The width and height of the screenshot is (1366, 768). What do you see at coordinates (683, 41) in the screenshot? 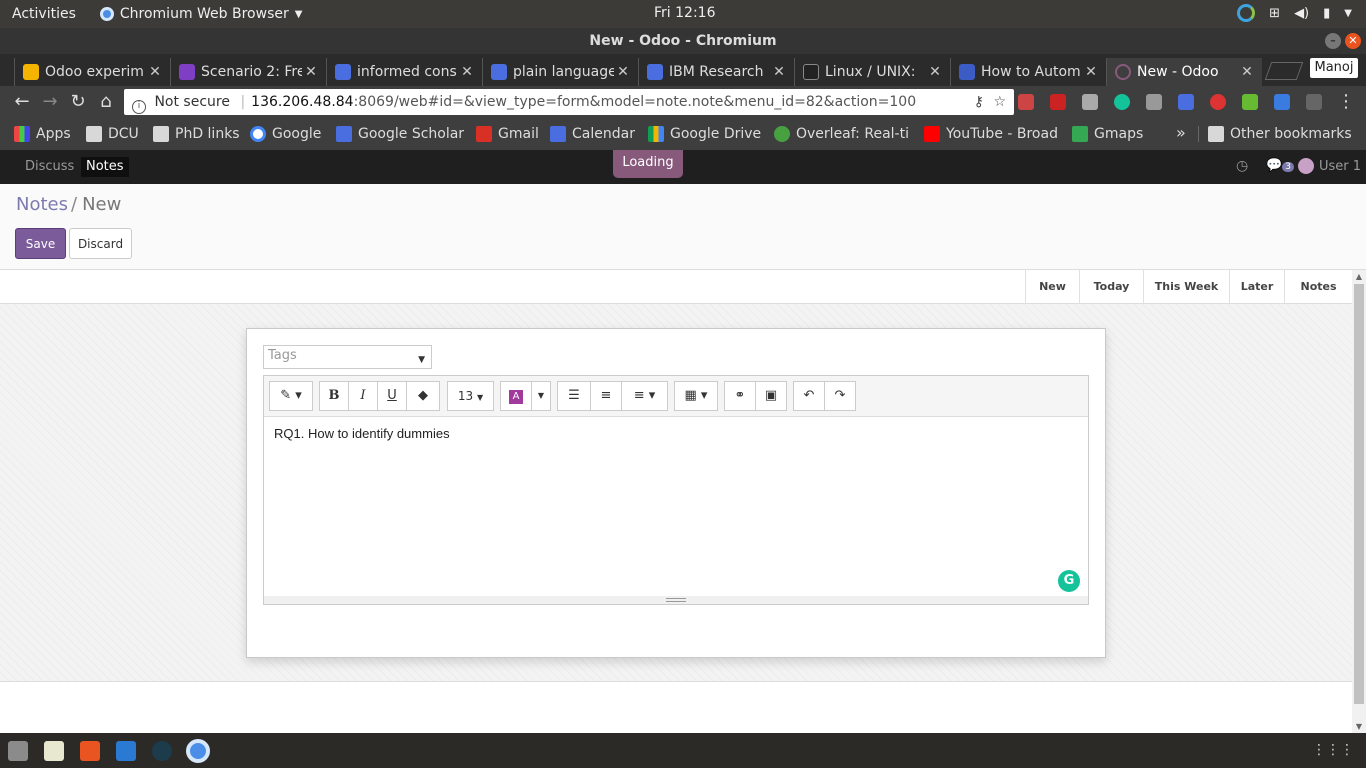
I see `window-titlebar: New - Odoo - Chromium – ✕` at bounding box center [683, 41].